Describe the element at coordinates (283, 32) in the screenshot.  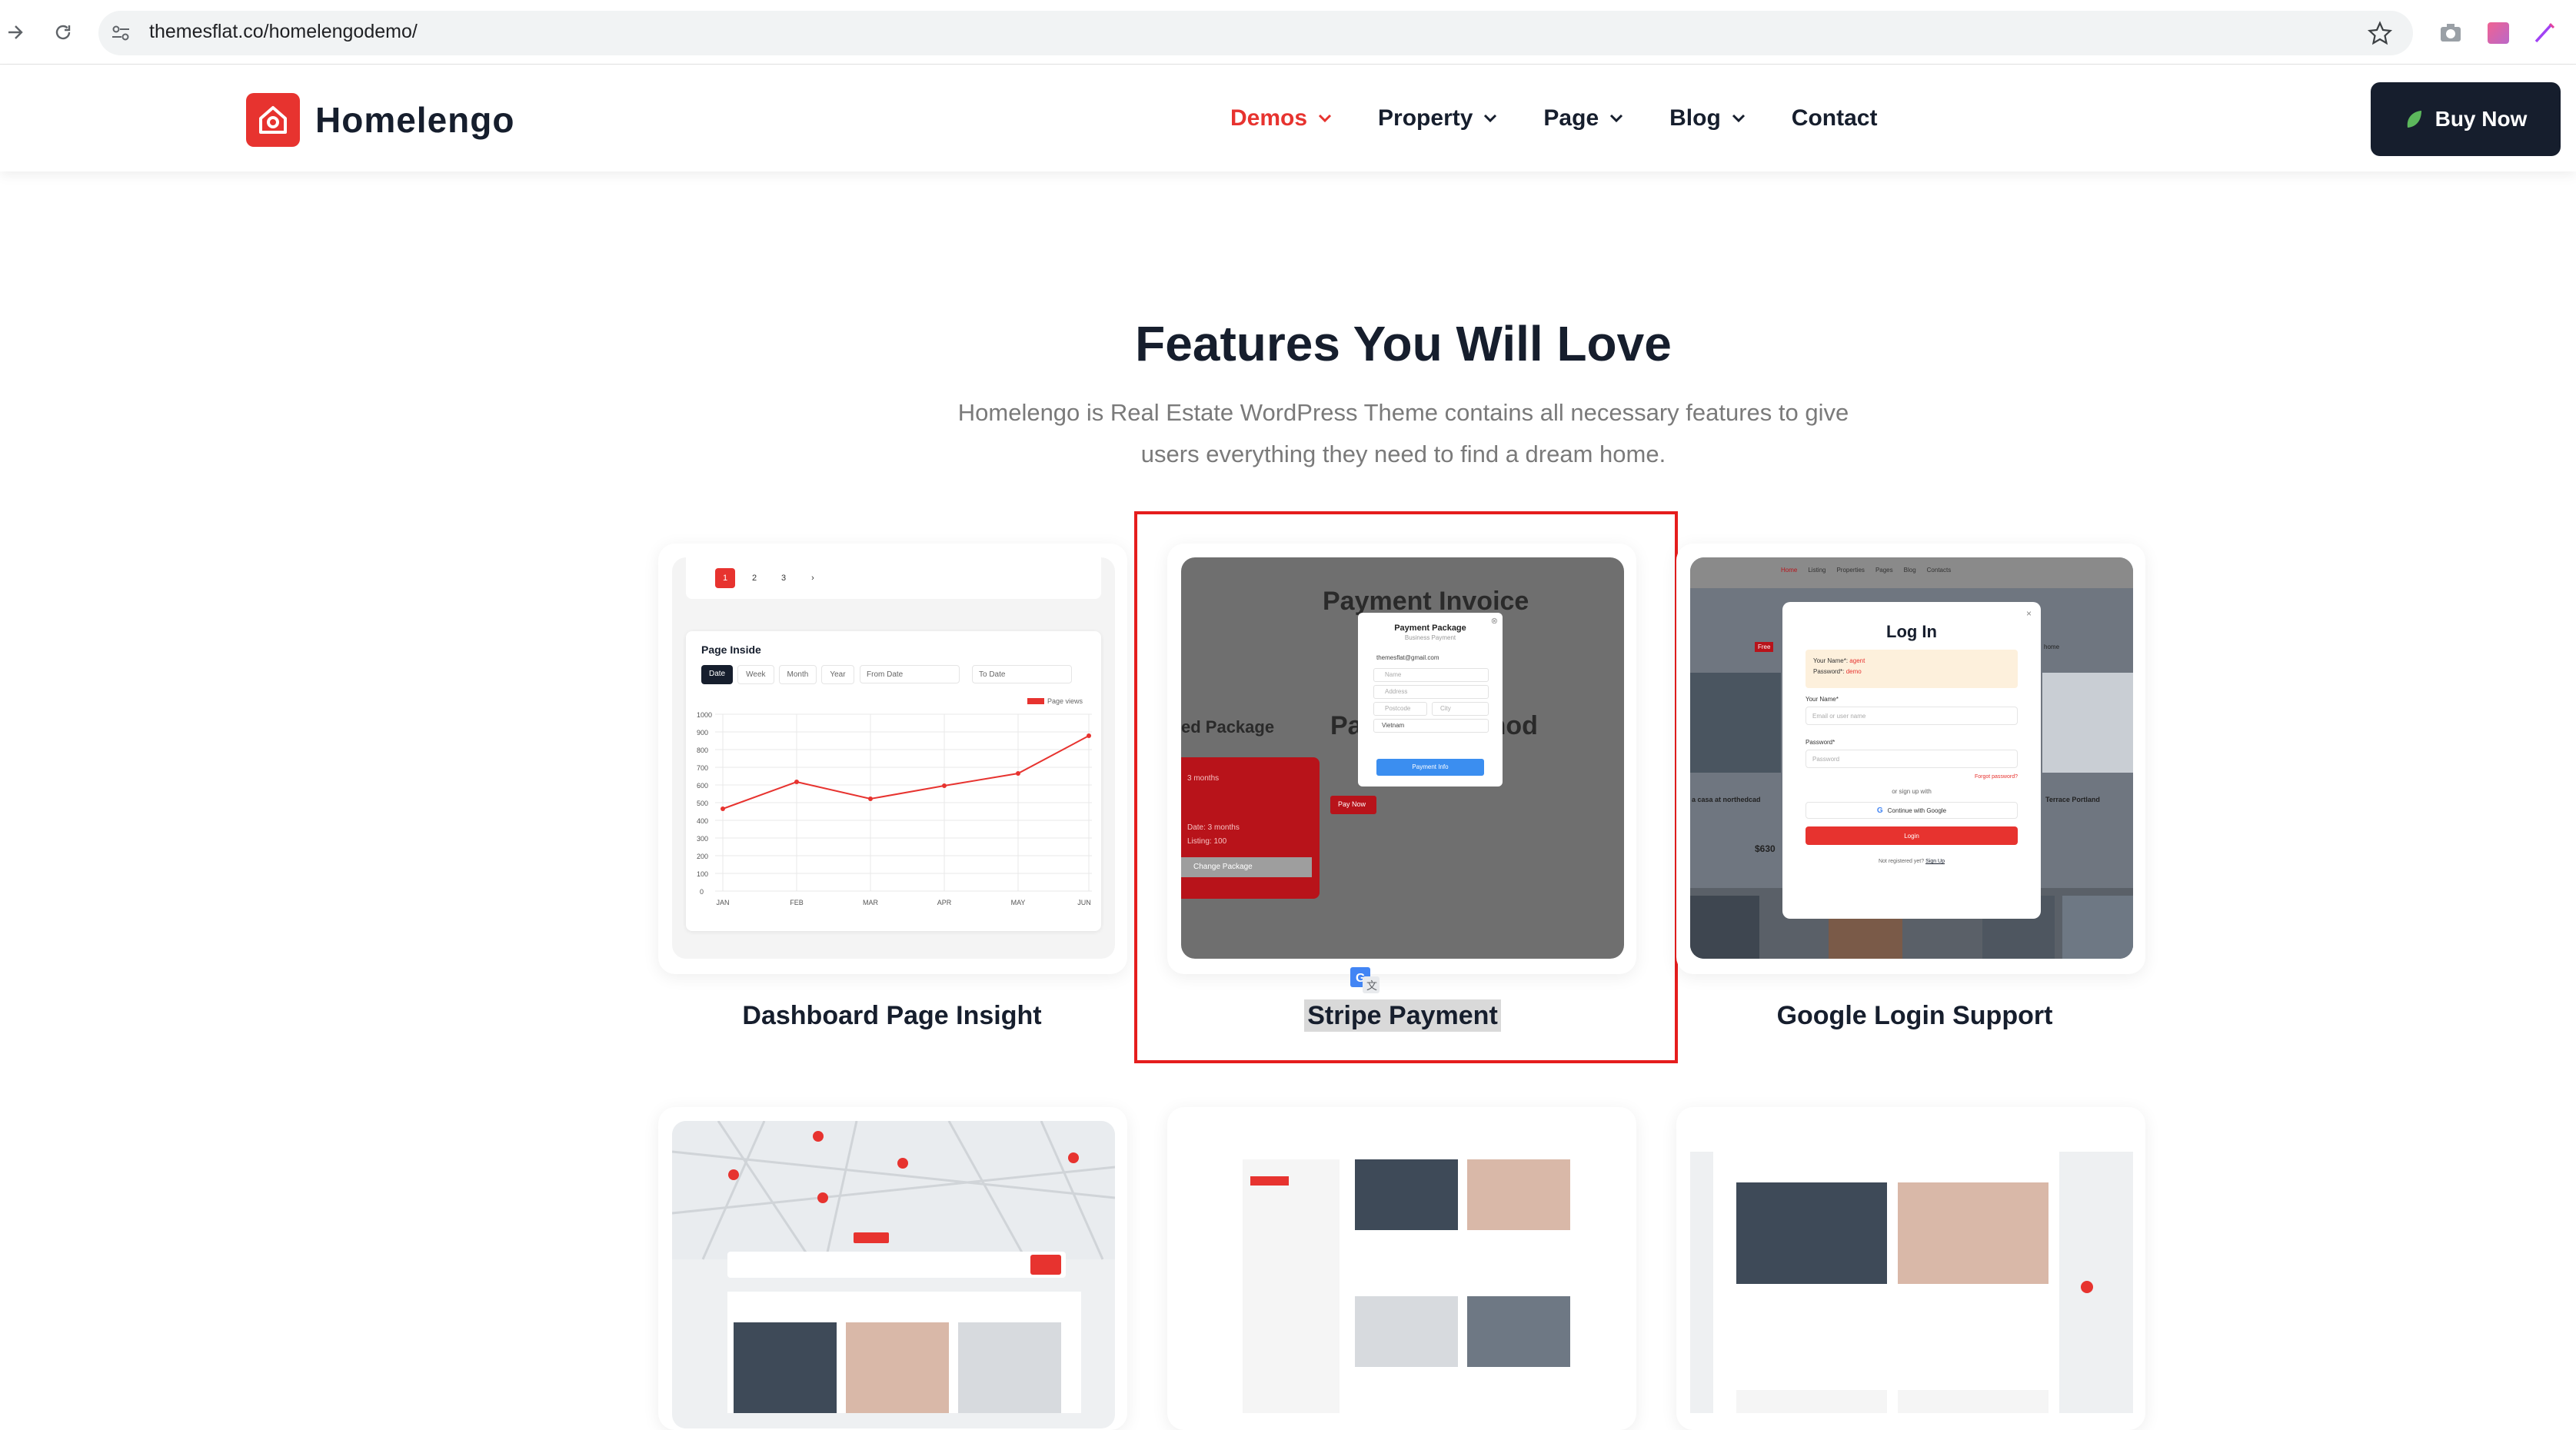
I see `url-text: themesflat.co/homelengodemo/` at that location.